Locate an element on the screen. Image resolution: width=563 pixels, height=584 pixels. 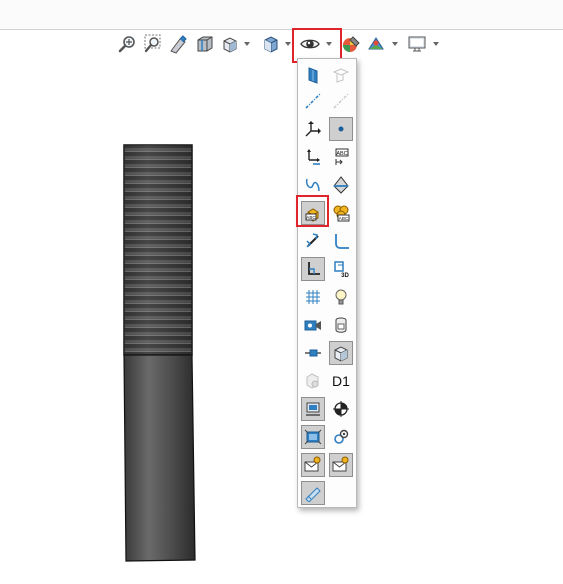
view-routing-button is located at coordinates (341, 241).